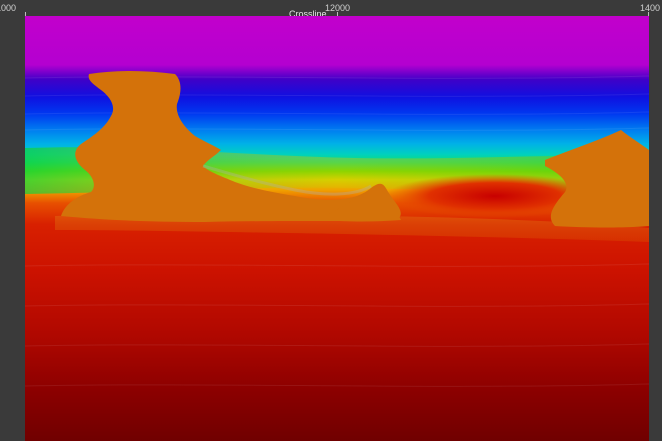 The width and height of the screenshot is (662, 441). Describe the element at coordinates (331, 9) in the screenshot. I see `top-axis-ruler: 1000 12000 1400 Crossline` at that location.